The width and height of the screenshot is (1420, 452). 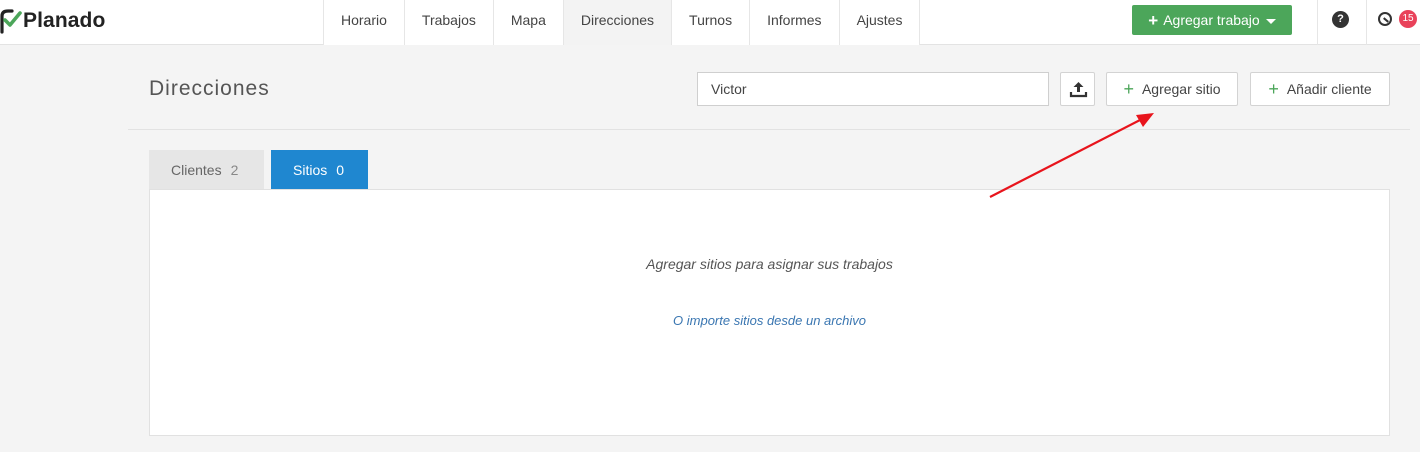 What do you see at coordinates (1270, 21) in the screenshot?
I see `caret-down-icon` at bounding box center [1270, 21].